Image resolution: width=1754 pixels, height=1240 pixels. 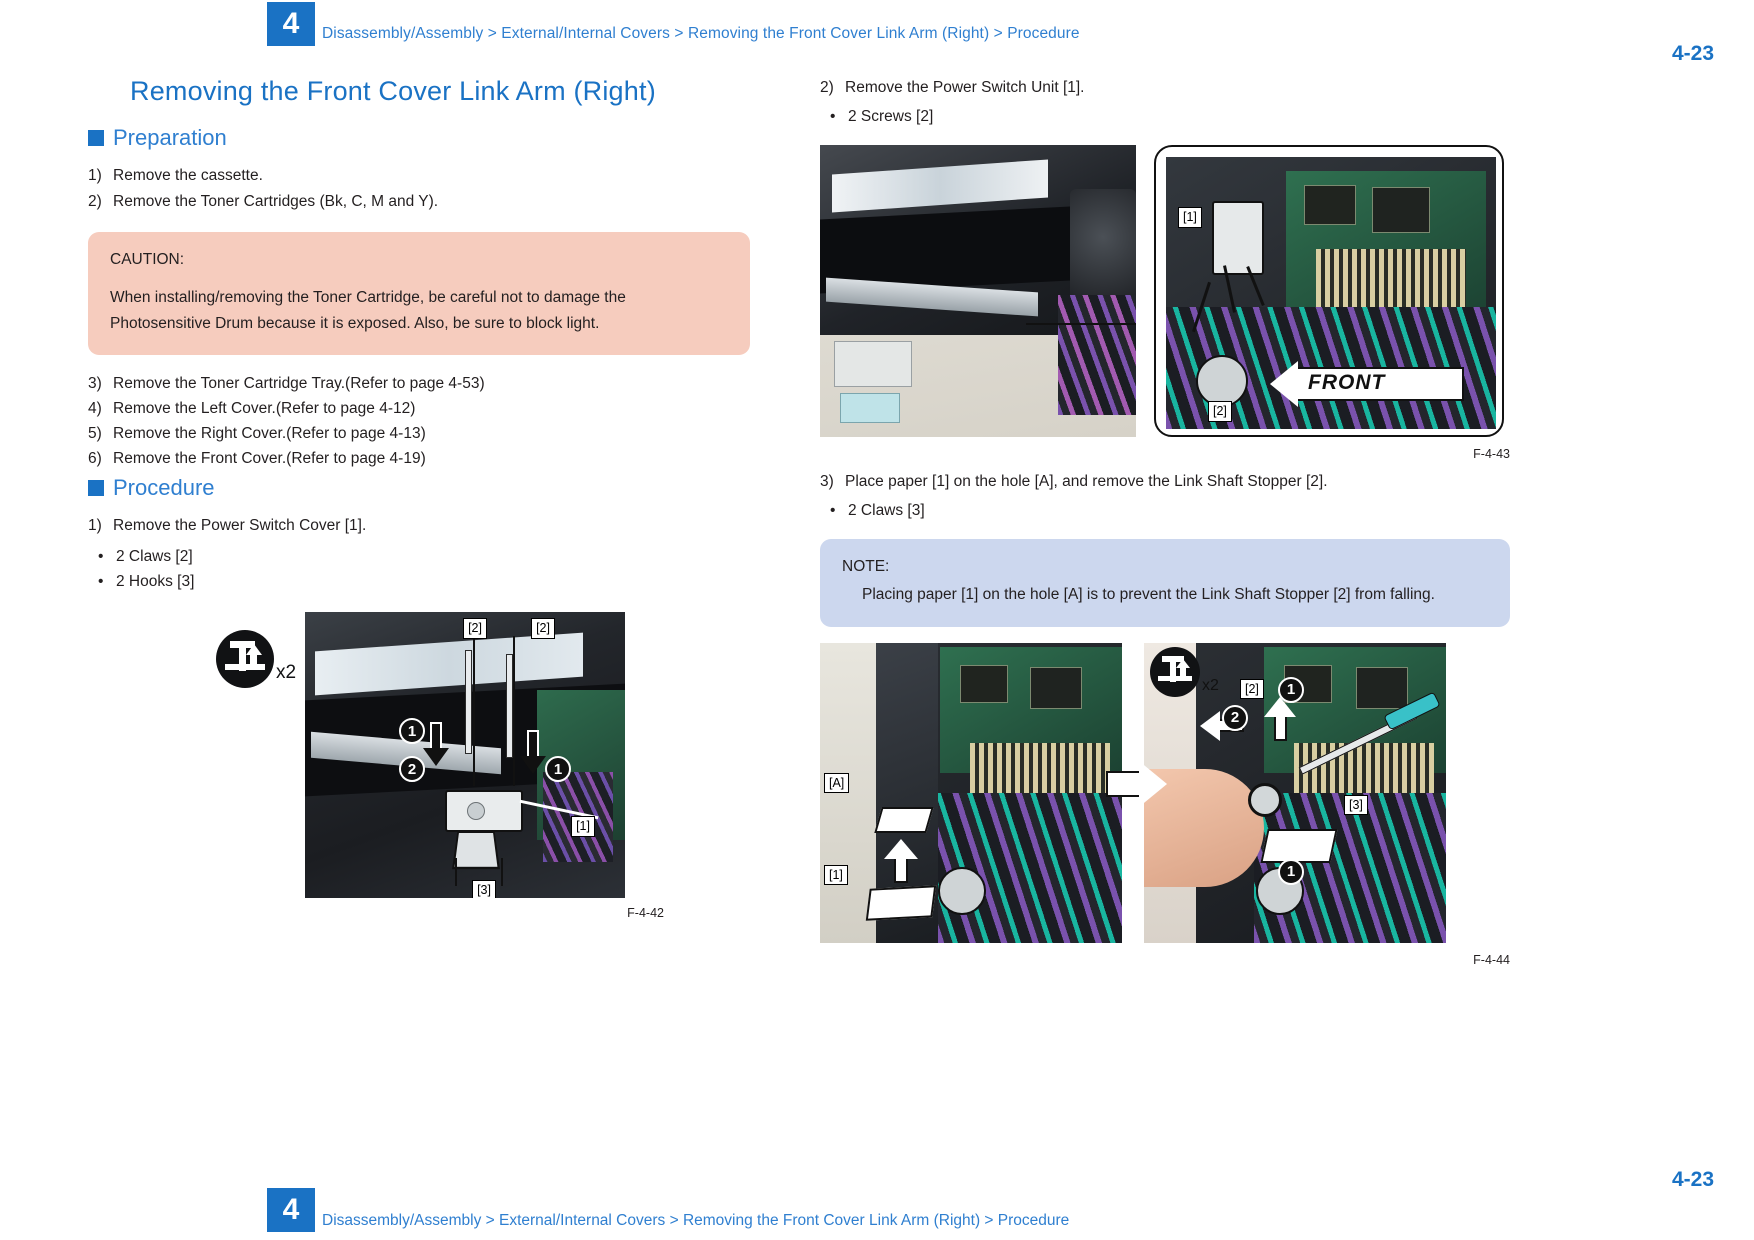 I want to click on list-item: 2) Remove the Power Switch Unit [1]., so click(x=1165, y=87).